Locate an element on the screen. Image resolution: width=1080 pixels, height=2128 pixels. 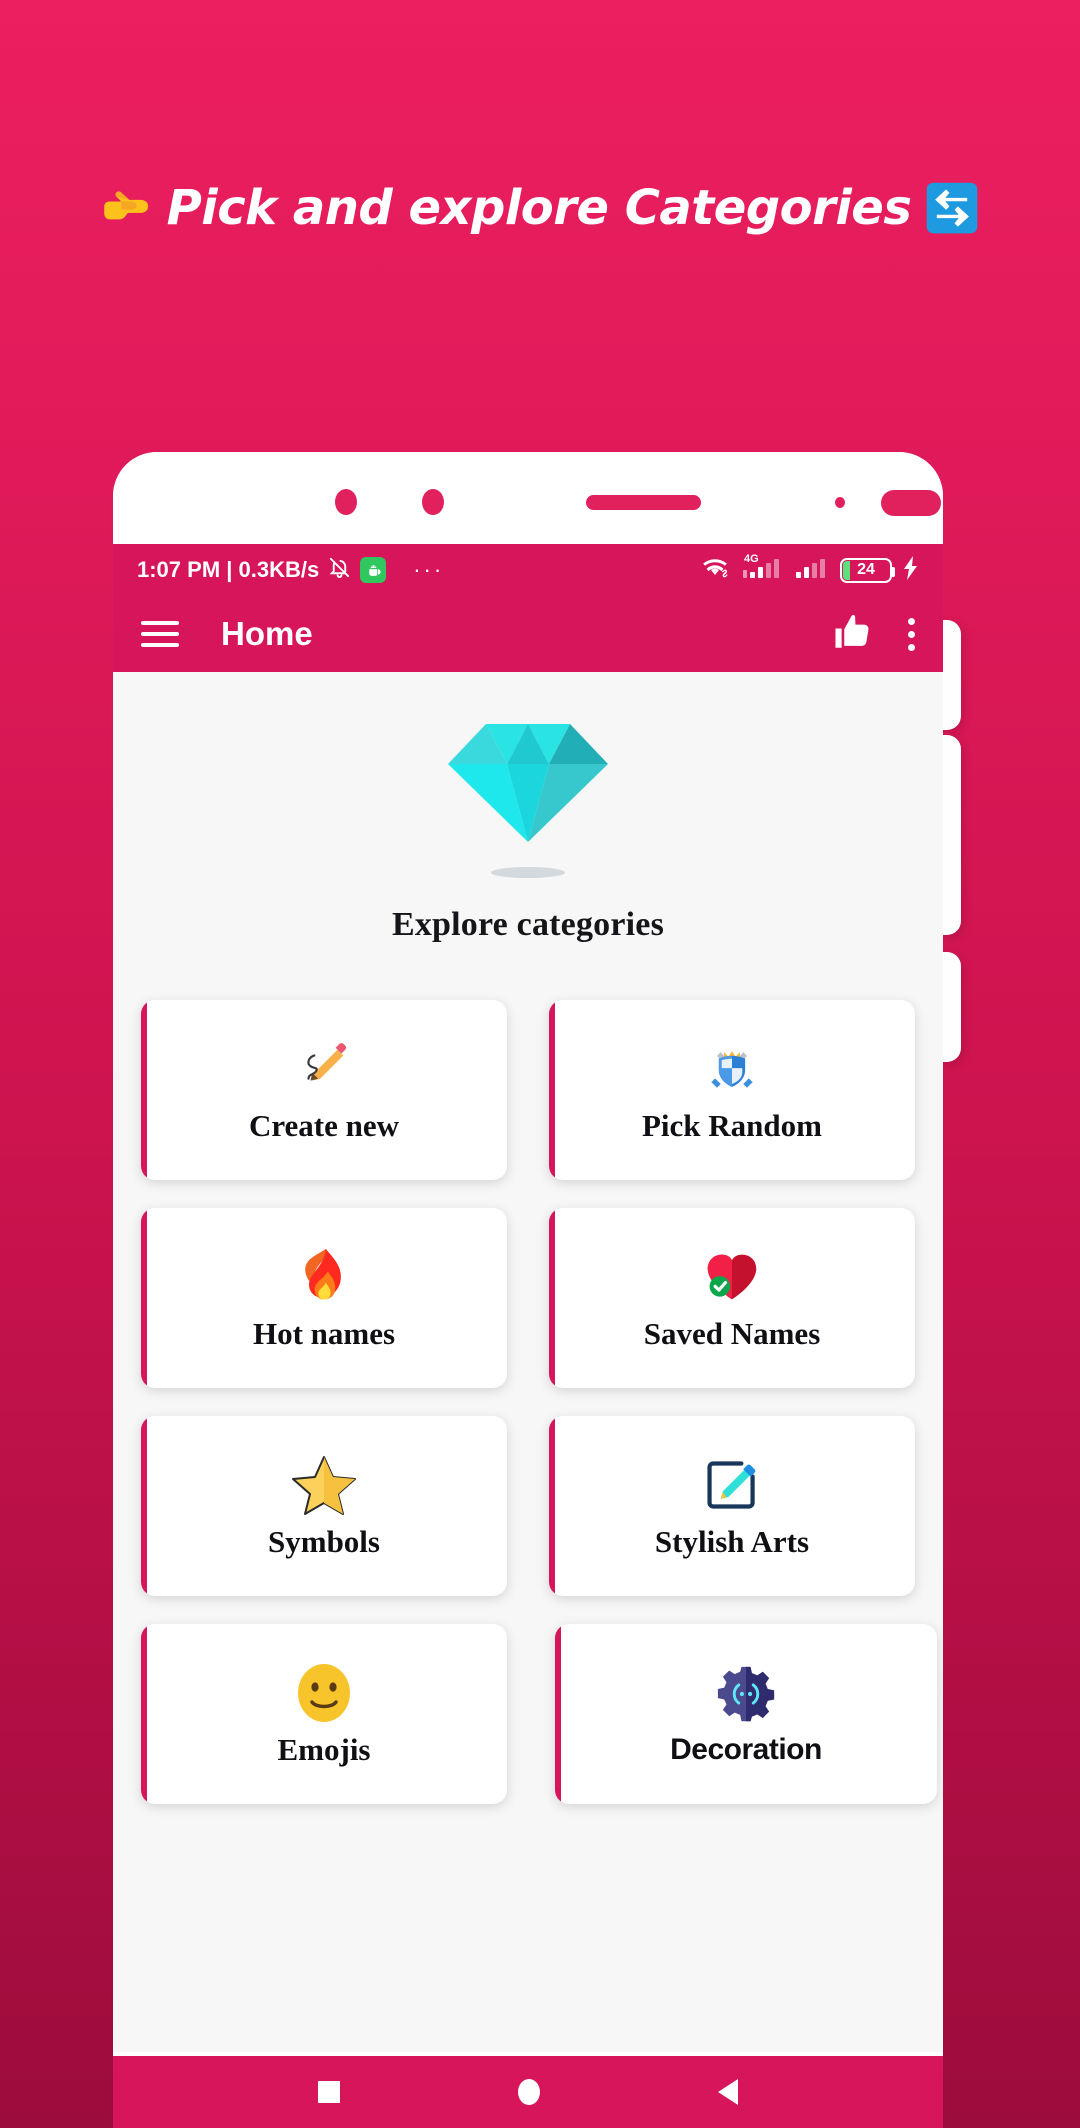
hero-section: Explore categories is located at coordinates (528, 808).